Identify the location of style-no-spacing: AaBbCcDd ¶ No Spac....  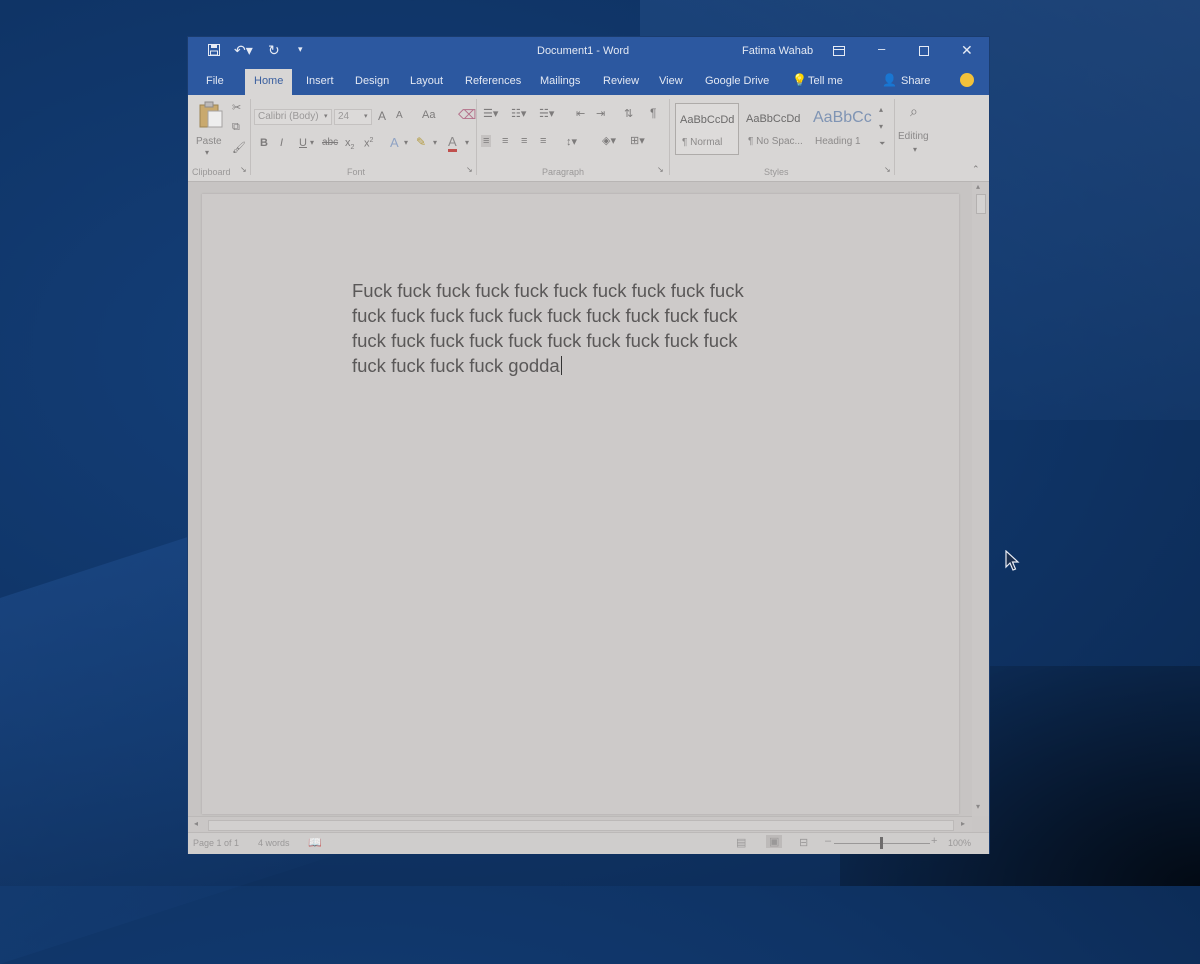
(774, 129).